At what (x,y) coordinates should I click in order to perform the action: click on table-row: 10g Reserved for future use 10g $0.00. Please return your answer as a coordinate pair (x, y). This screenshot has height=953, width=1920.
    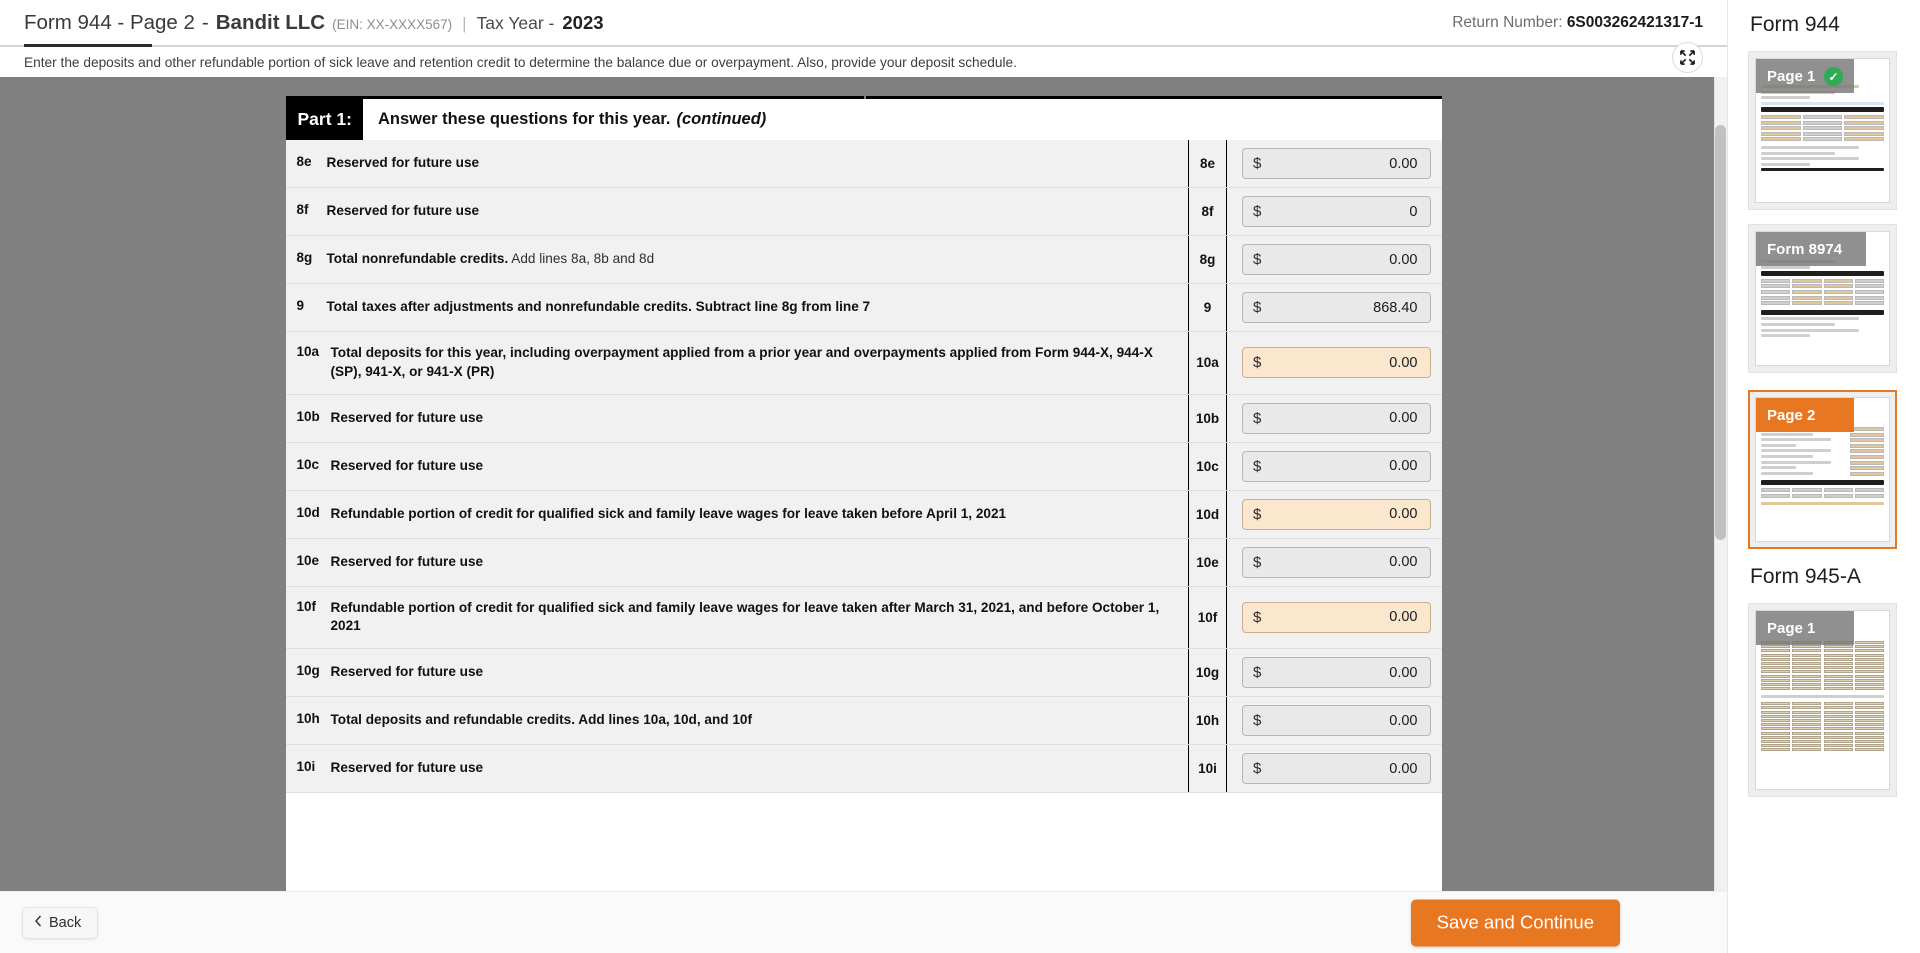
    Looking at the image, I should click on (863, 672).